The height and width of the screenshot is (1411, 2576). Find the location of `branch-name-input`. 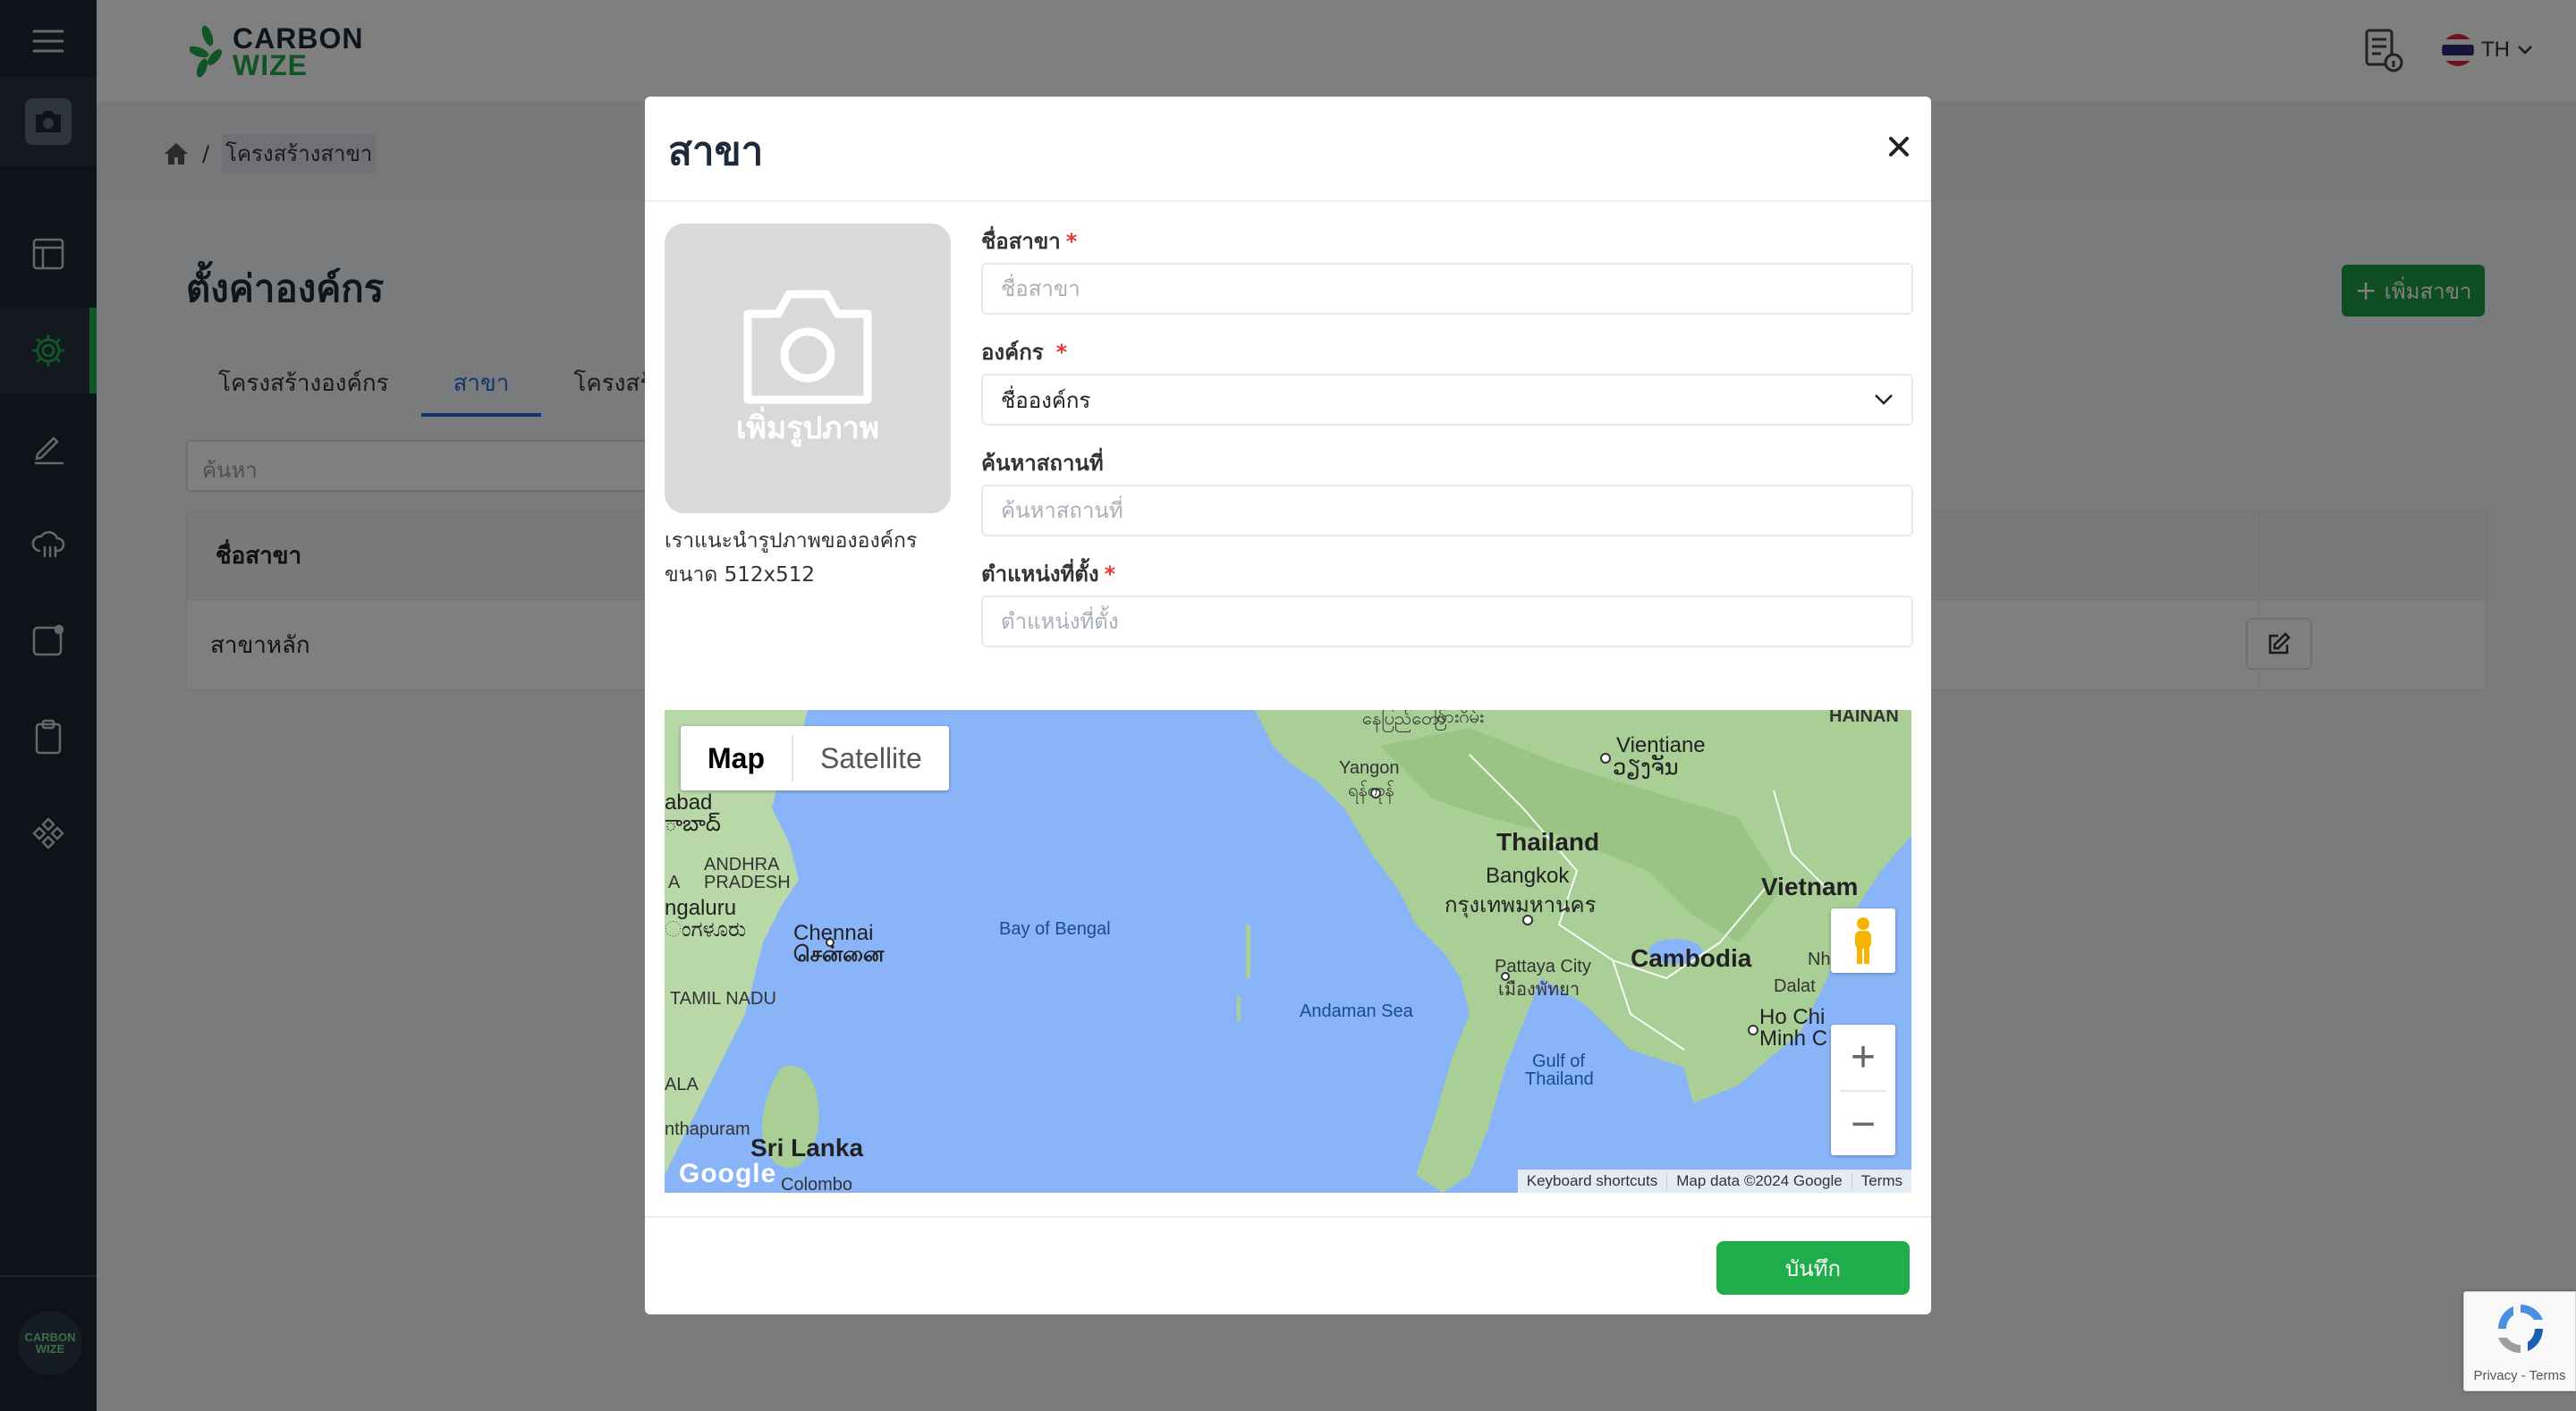

branch-name-input is located at coordinates (1447, 289).